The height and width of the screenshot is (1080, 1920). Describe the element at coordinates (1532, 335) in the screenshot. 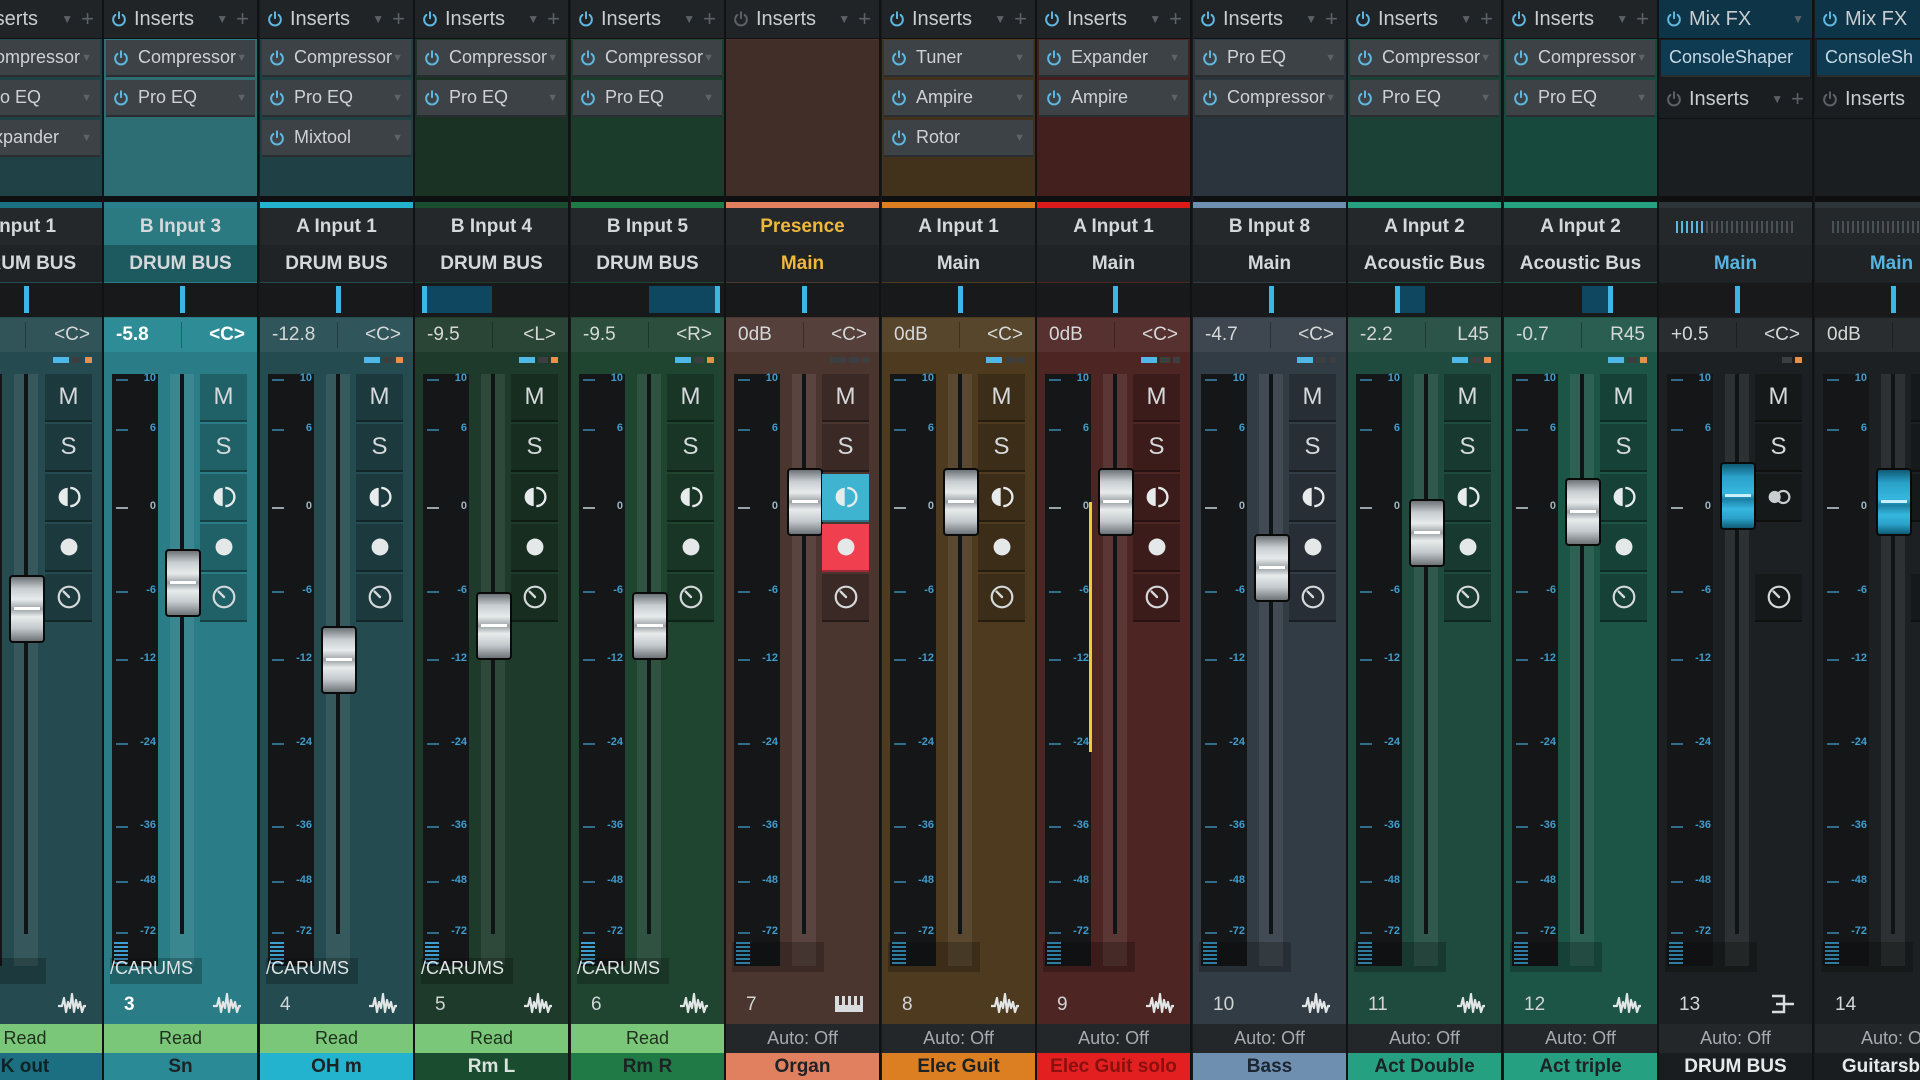

I see `volume-value: -0.7` at that location.